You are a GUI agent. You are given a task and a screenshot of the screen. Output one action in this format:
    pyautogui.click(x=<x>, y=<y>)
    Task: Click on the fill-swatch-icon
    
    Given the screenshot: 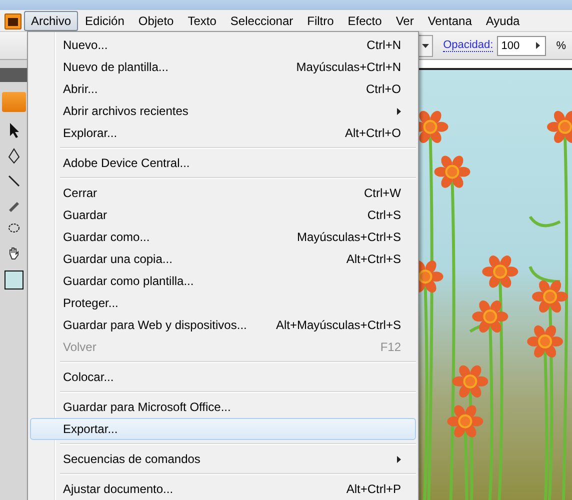 What is the action you would take?
    pyautogui.click(x=14, y=280)
    